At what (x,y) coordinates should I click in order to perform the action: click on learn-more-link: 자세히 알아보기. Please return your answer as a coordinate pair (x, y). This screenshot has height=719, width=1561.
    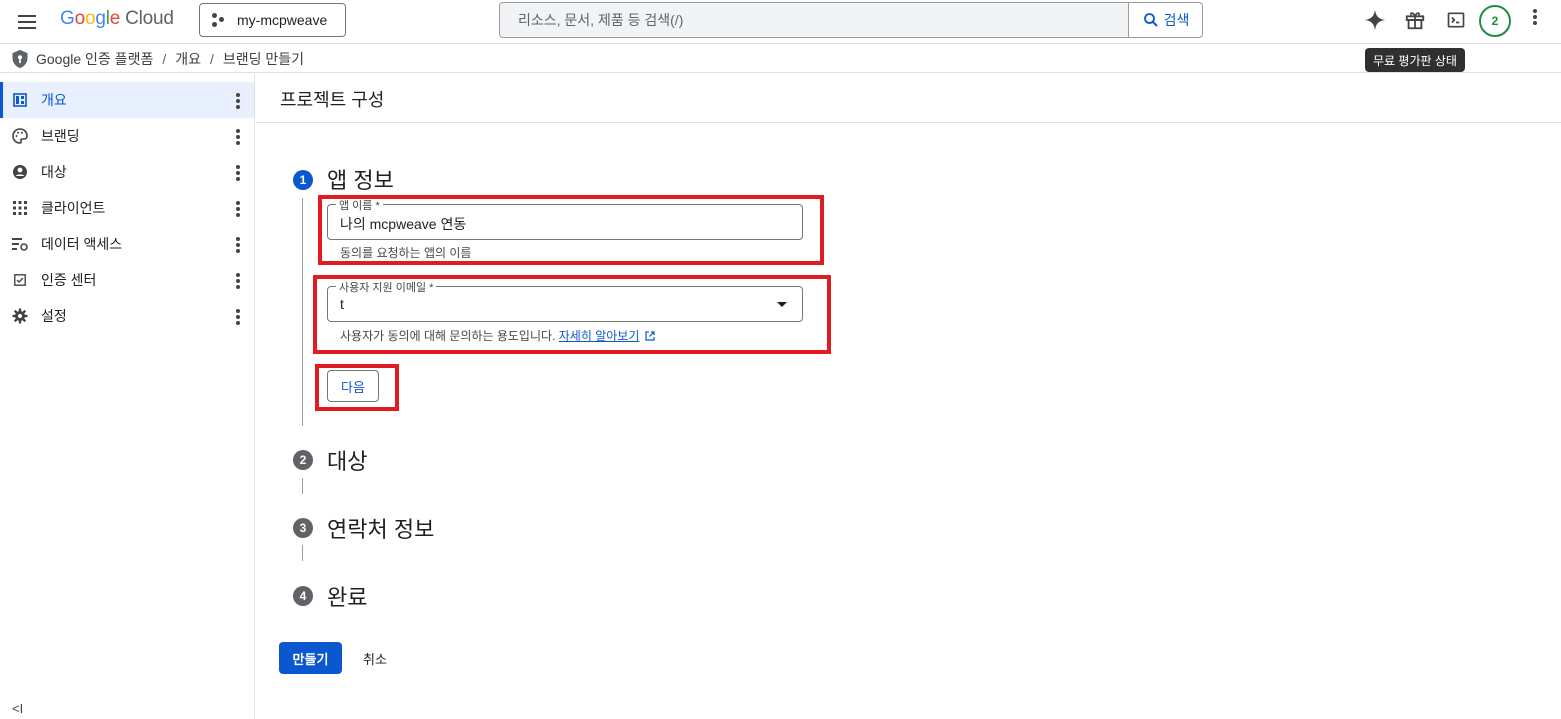
    Looking at the image, I should click on (599, 336).